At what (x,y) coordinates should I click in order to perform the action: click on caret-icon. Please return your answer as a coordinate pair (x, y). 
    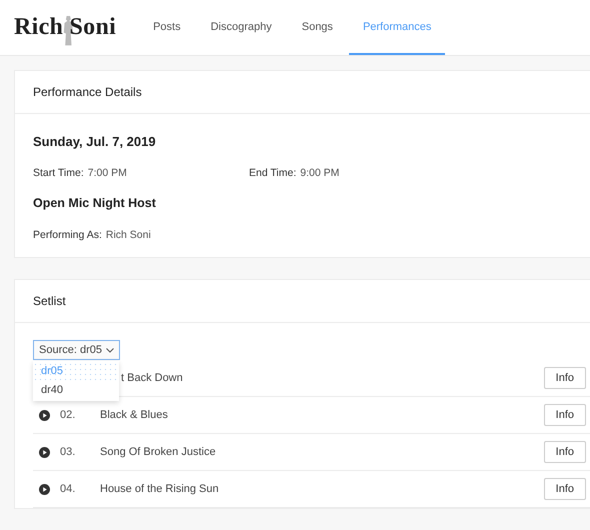
    Looking at the image, I should click on (110, 350).